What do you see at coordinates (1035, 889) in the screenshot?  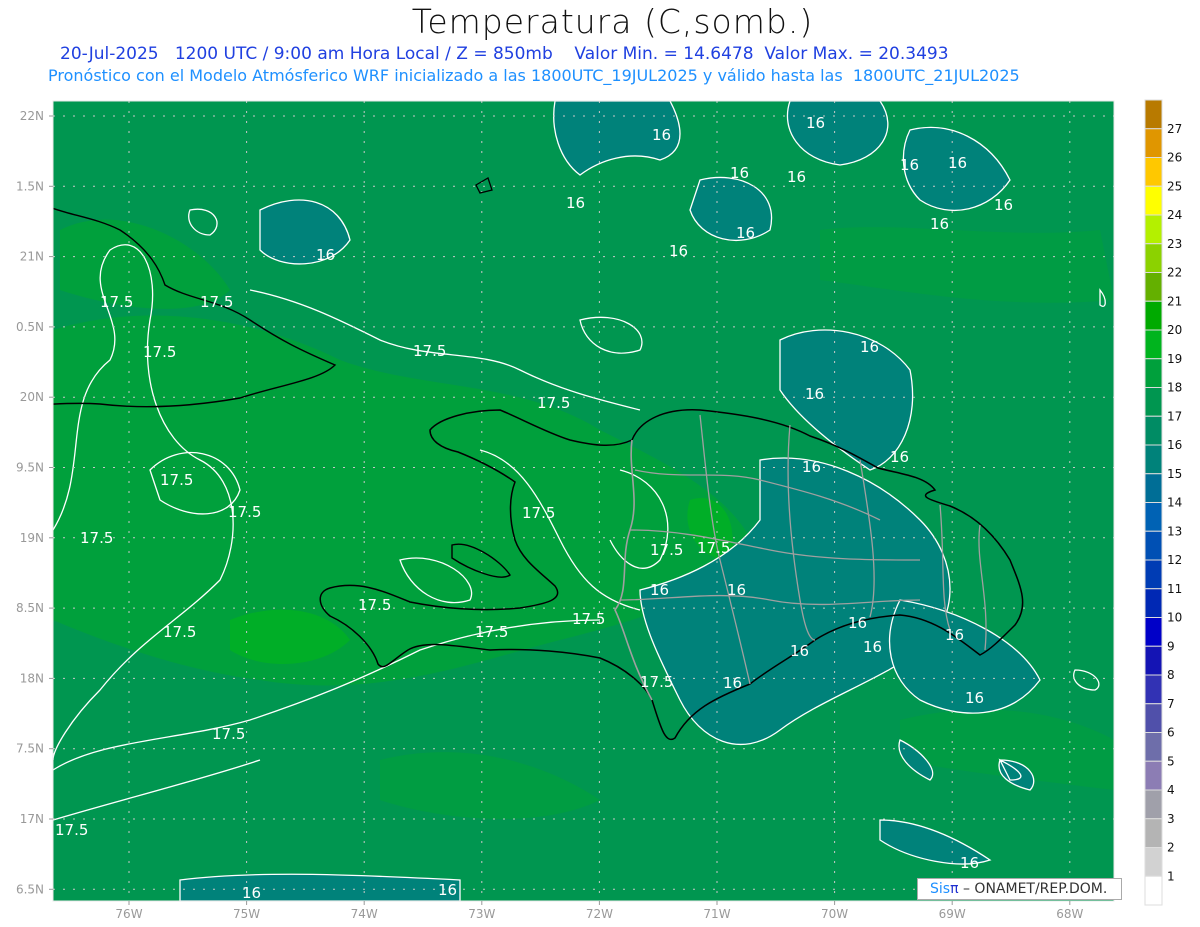 I see `logo-text: – ONAMET/REP.DOM.` at bounding box center [1035, 889].